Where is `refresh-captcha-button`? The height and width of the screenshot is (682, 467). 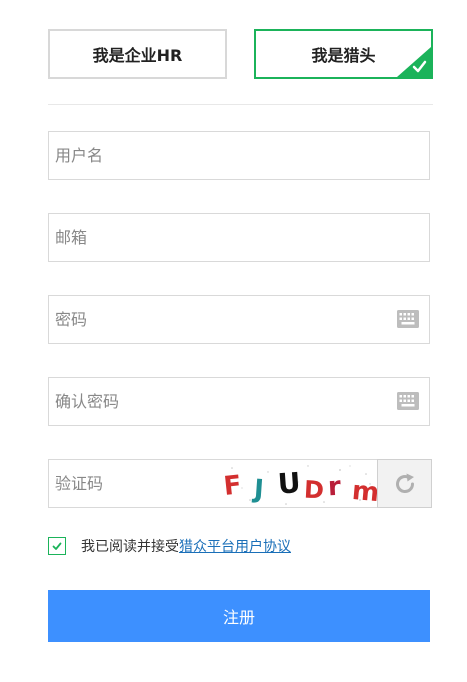
refresh-captcha-button is located at coordinates (404, 483).